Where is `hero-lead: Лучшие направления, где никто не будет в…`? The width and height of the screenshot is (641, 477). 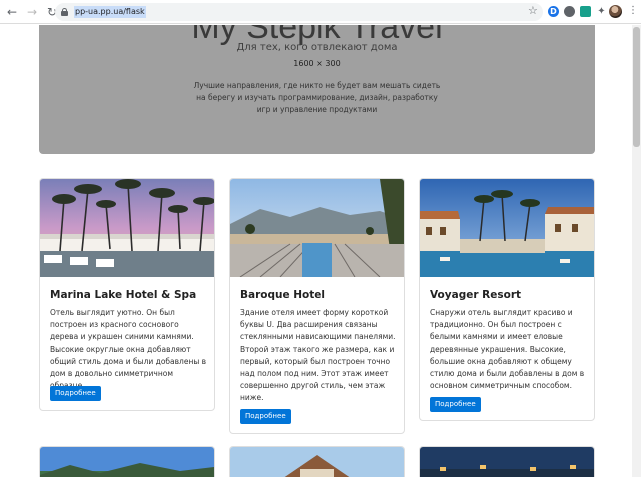
hero-lead: Лучшие направления, где никто не будет в… is located at coordinates (317, 97).